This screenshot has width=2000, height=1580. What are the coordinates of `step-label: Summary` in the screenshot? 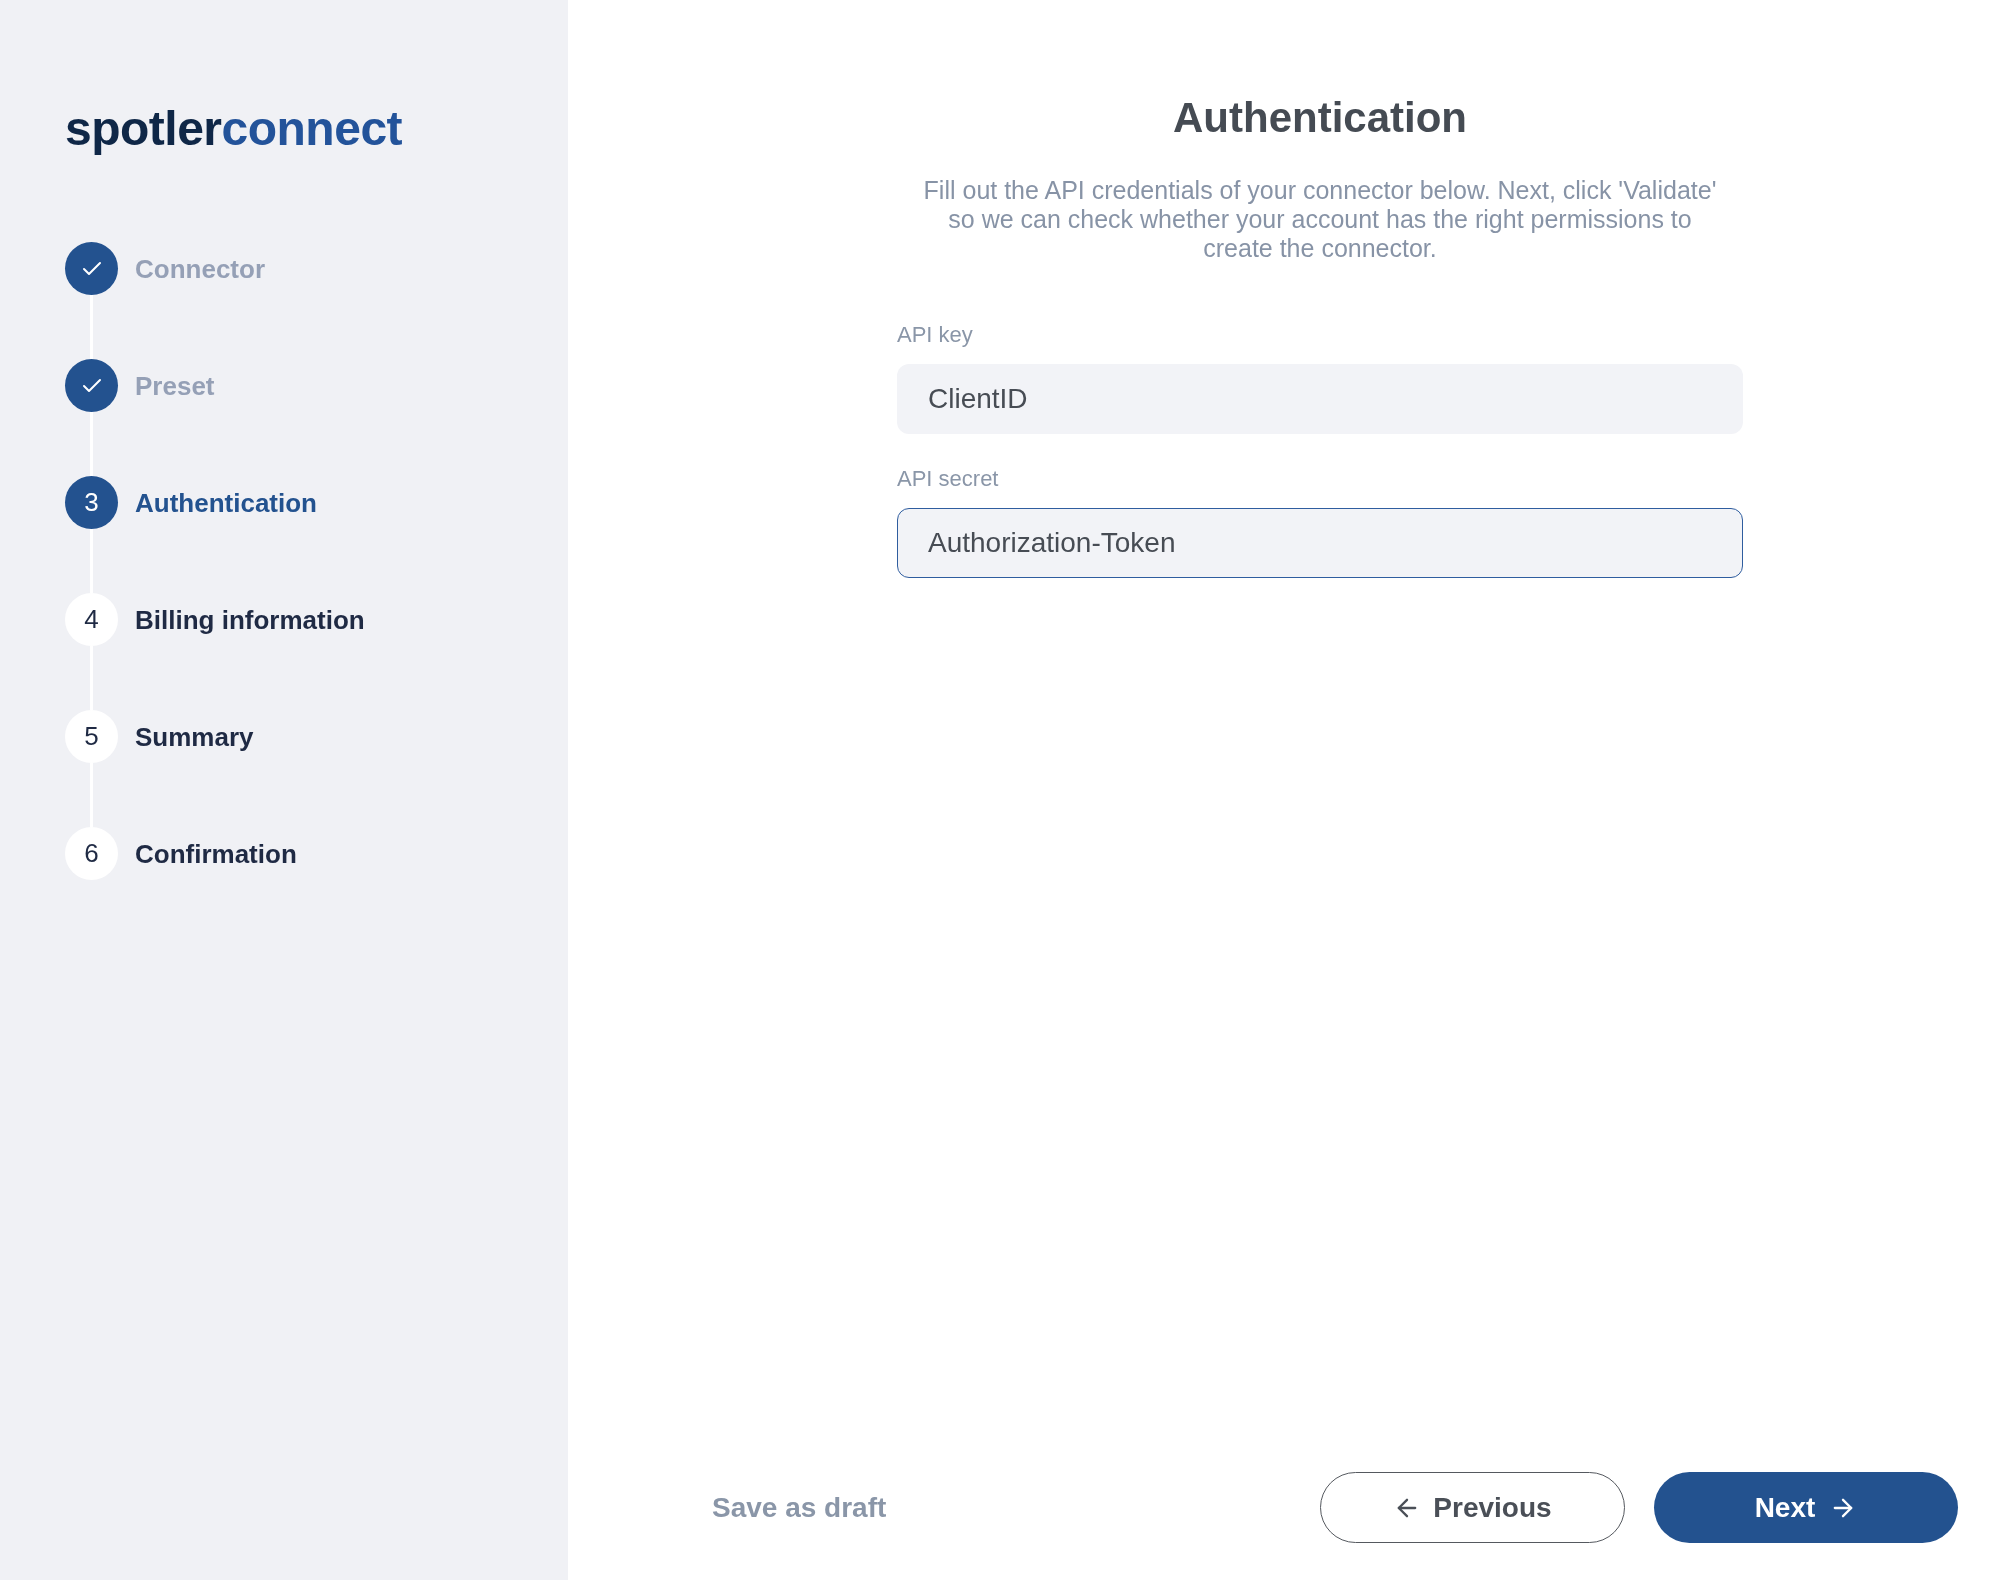 It's located at (194, 736).